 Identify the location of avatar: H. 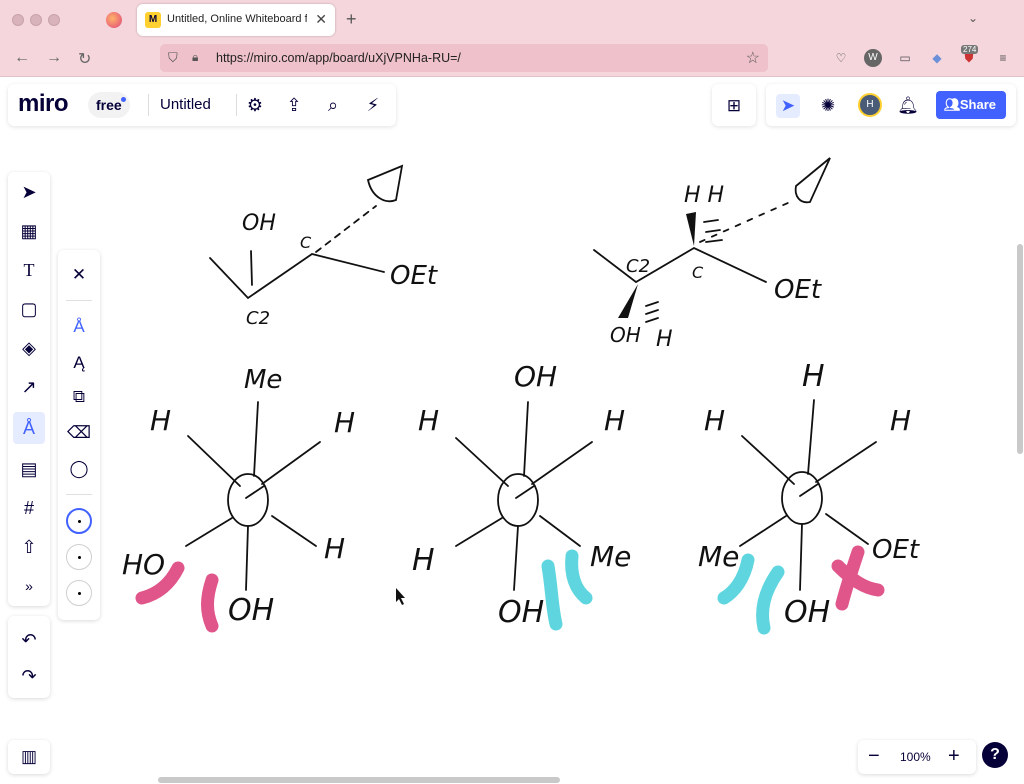
(870, 105).